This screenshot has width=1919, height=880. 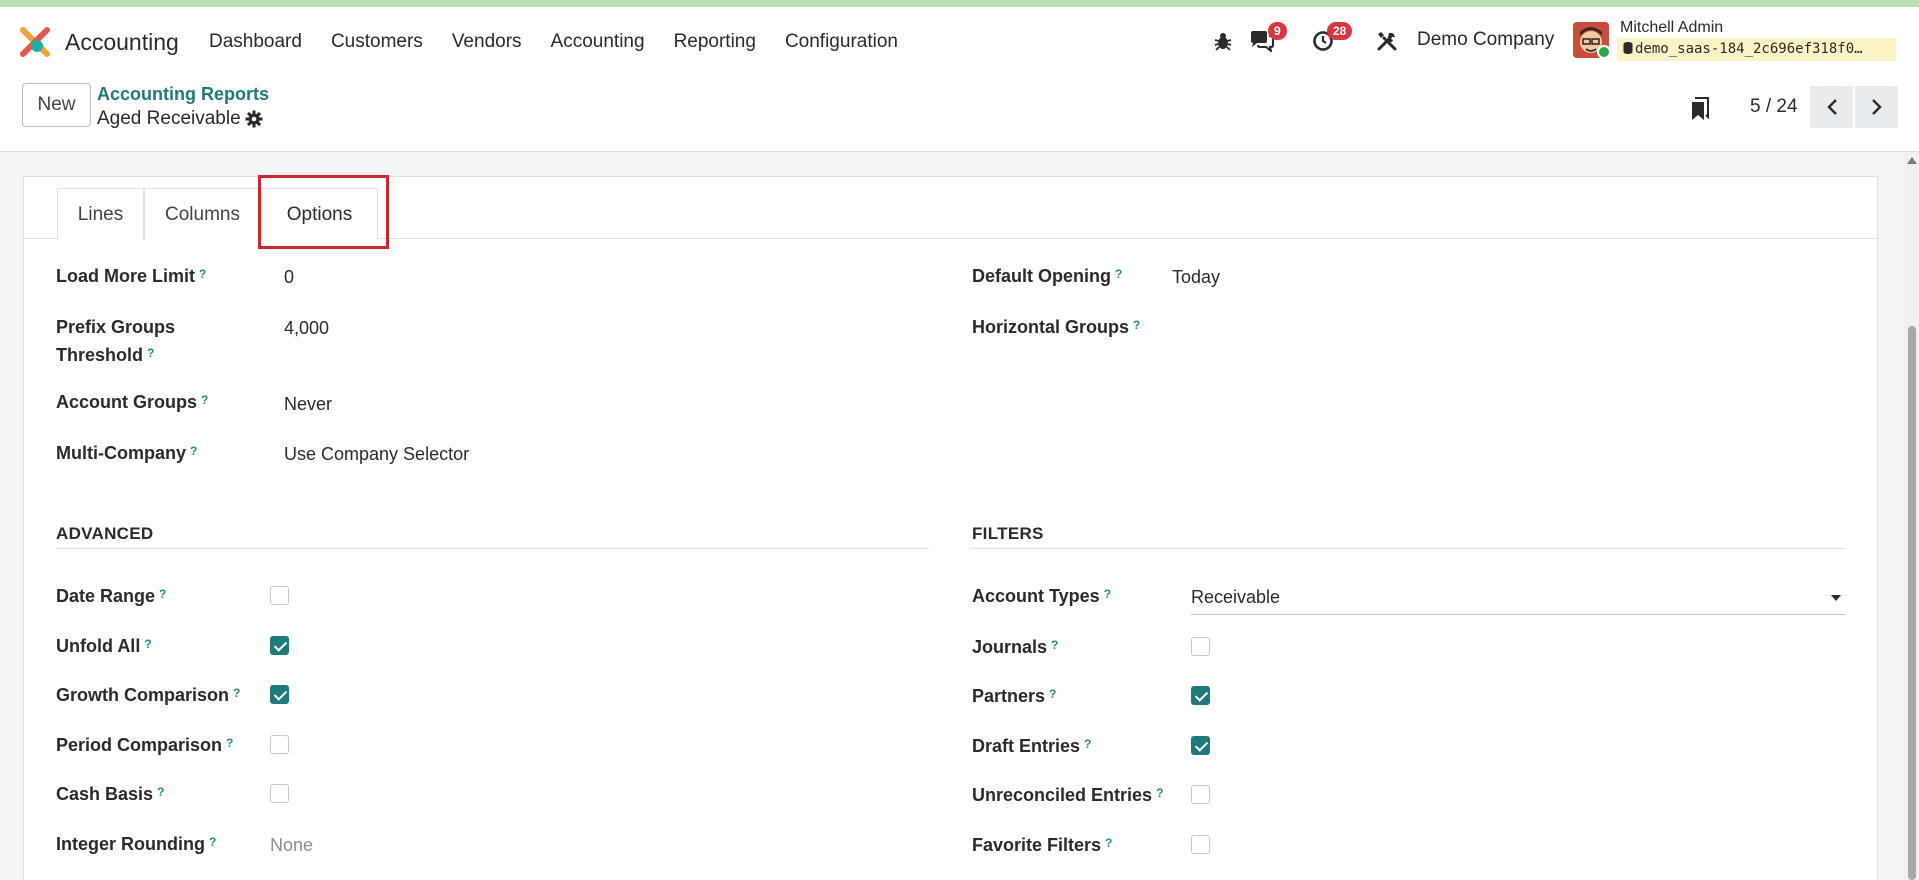 I want to click on app-name: Accounting, so click(x=122, y=42).